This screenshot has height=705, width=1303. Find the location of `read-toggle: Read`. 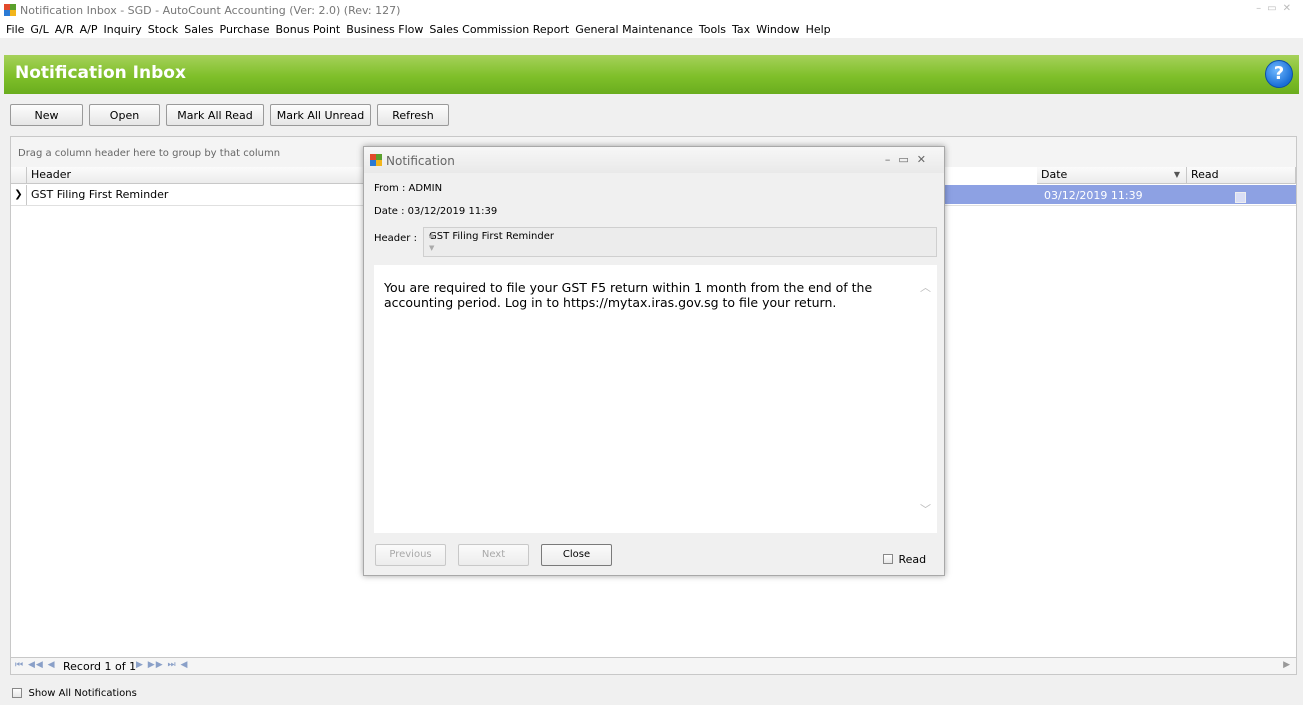

read-toggle: Read is located at coordinates (904, 559).